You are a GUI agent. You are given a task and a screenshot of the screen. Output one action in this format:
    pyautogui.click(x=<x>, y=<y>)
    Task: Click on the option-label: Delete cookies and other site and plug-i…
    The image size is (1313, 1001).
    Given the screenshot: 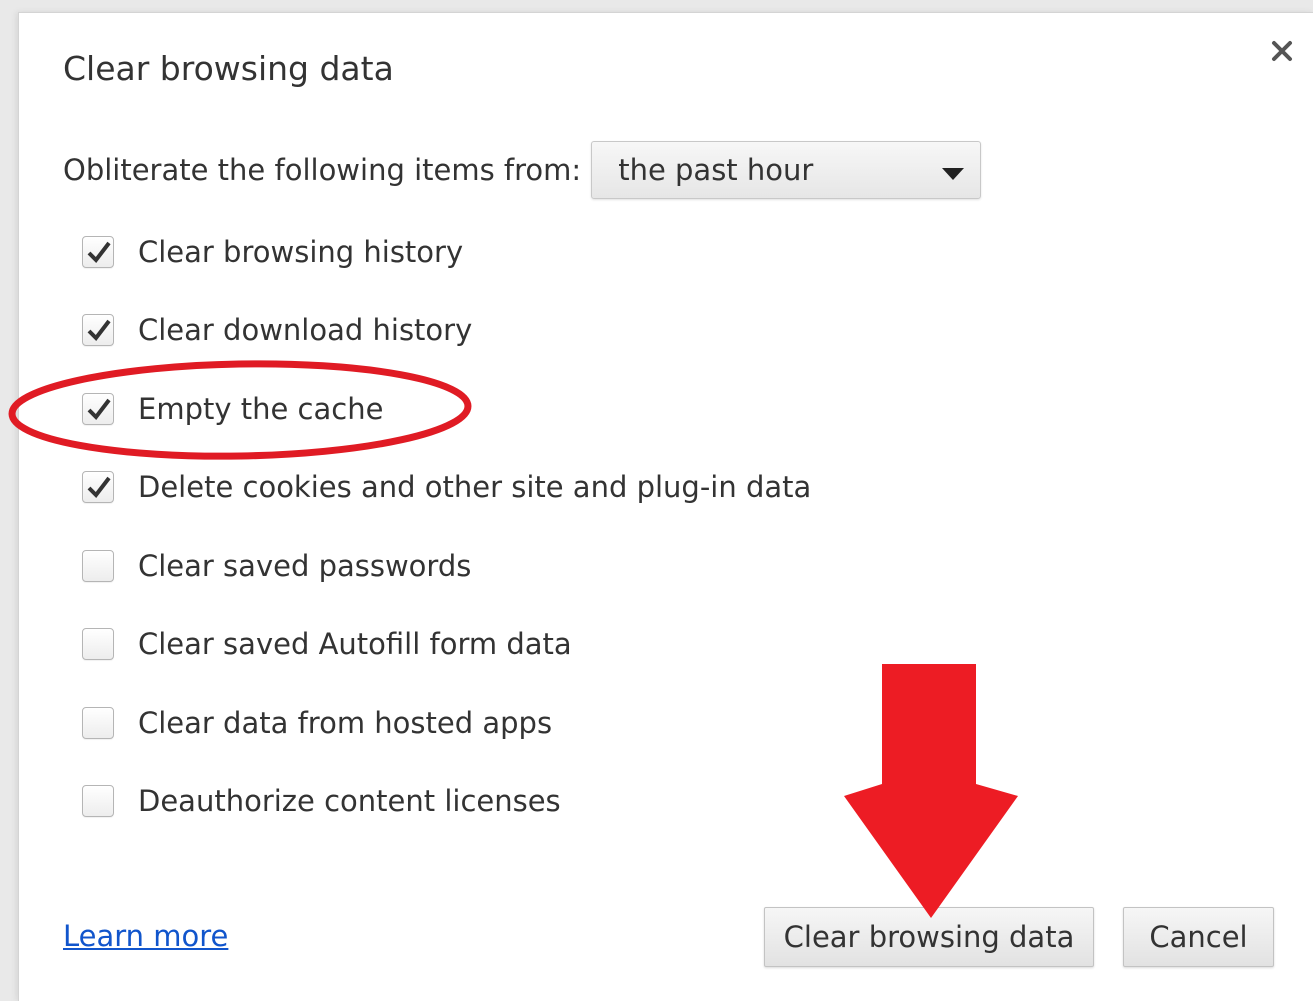 What is the action you would take?
    pyautogui.click(x=475, y=487)
    